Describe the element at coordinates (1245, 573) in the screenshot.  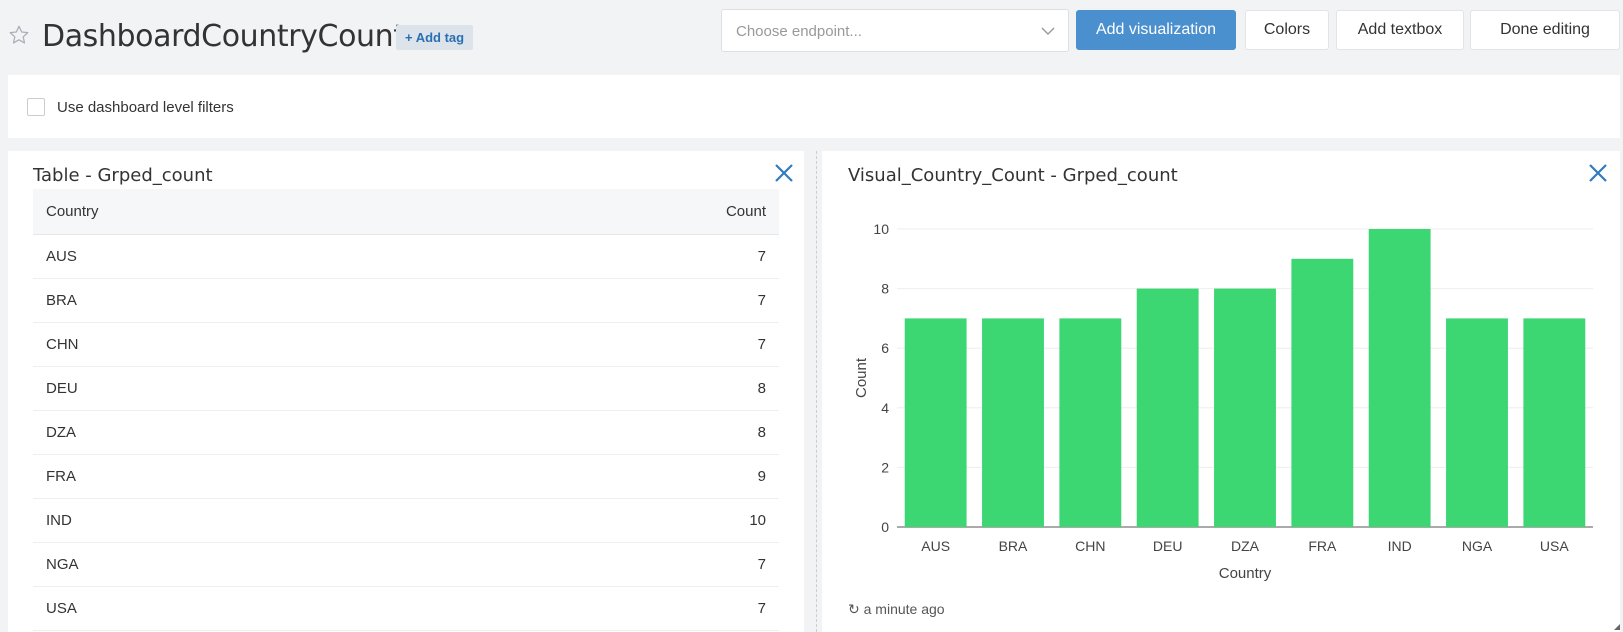
I see `x-axis-label: Country` at that location.